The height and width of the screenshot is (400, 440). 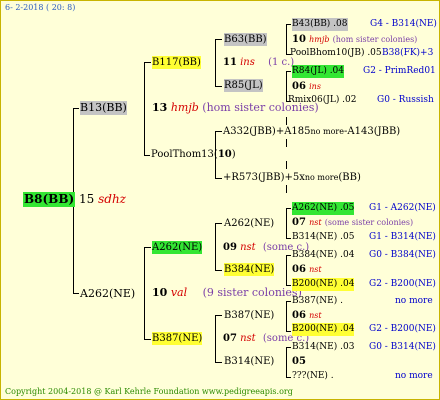 What do you see at coordinates (252, 292) in the screenshot?
I see `mating-note: (9 sister colonies)` at bounding box center [252, 292].